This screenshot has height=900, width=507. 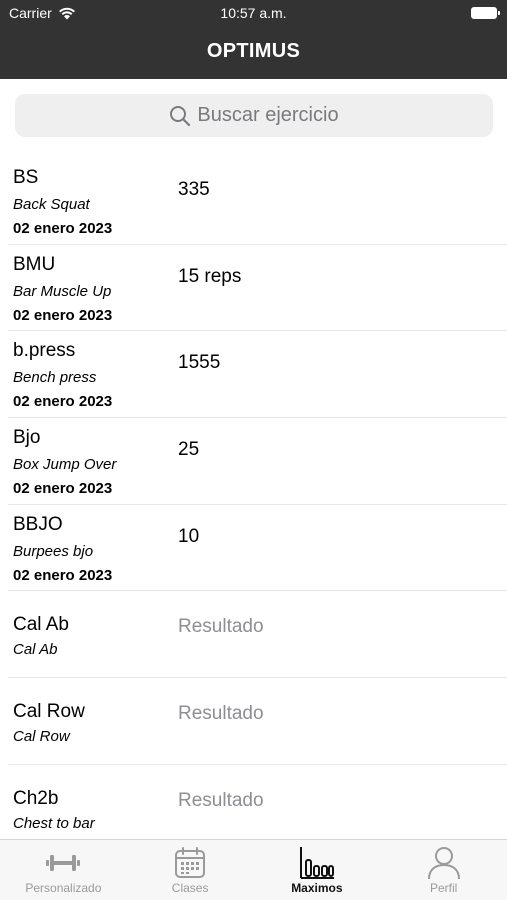 What do you see at coordinates (268, 115) in the screenshot?
I see `search-placeholder: Buscar ejercicio` at bounding box center [268, 115].